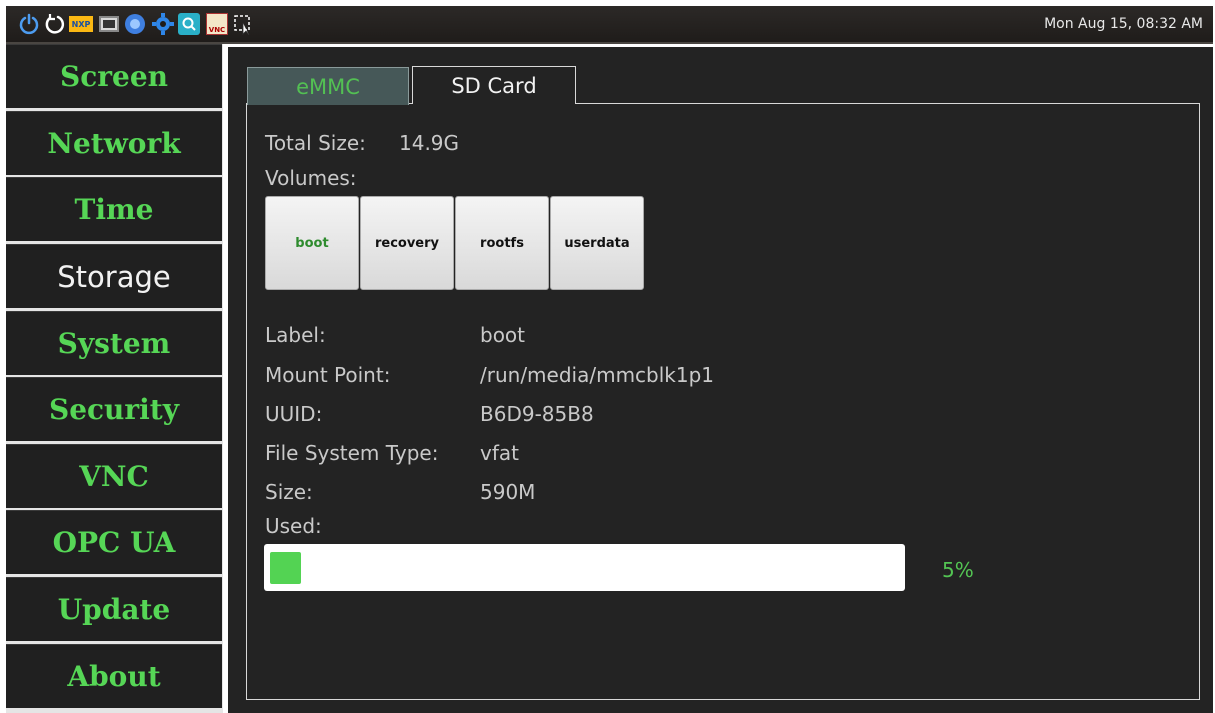 This screenshot has width=1215, height=713. What do you see at coordinates (293, 526) in the screenshot?
I see `used-key: Used:` at bounding box center [293, 526].